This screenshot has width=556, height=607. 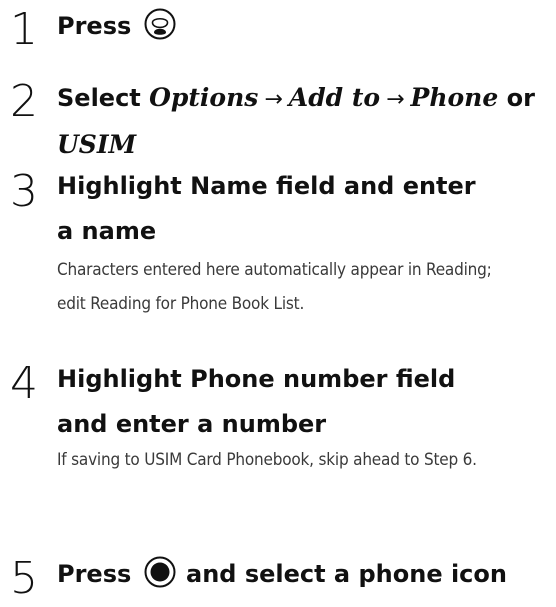 I want to click on step-number: 1, so click(x=24, y=29).